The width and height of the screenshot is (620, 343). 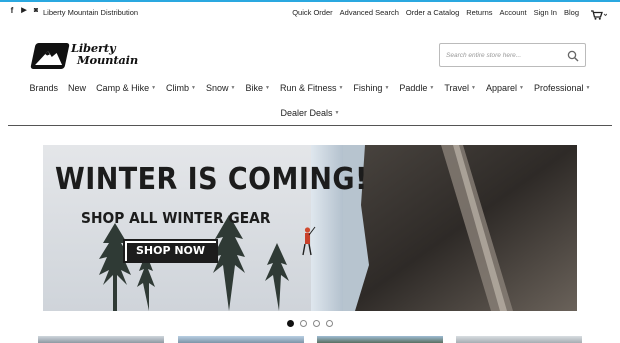 I want to click on nav-item-label: Climb, so click(x=178, y=88).